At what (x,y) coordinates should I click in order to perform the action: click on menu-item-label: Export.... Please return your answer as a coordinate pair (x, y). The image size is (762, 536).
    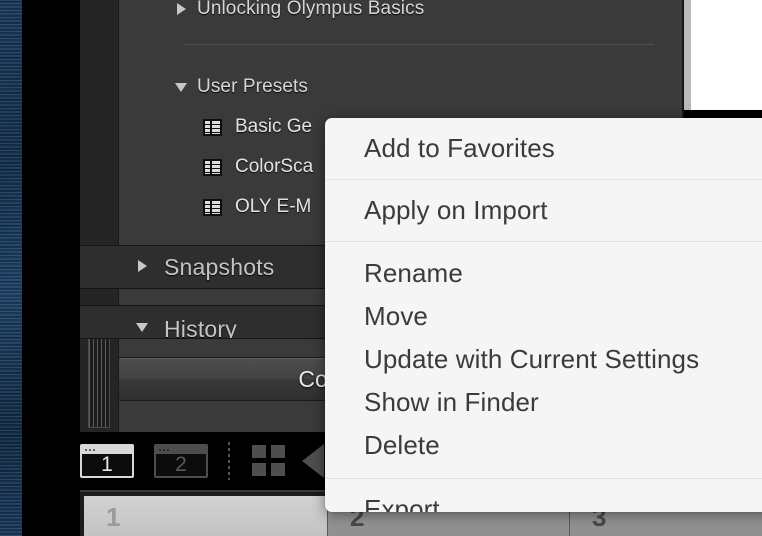
    Looking at the image, I should click on (413, 503).